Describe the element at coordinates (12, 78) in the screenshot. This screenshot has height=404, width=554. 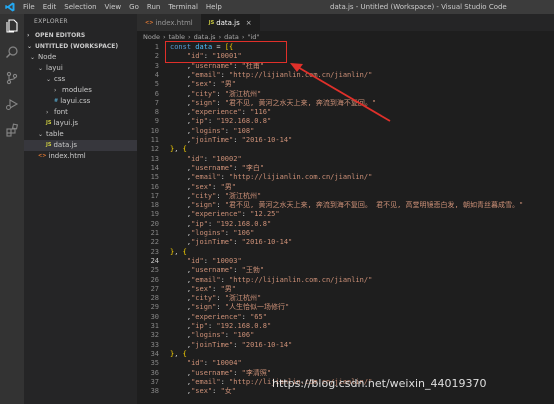
I see `source-control-icon` at that location.